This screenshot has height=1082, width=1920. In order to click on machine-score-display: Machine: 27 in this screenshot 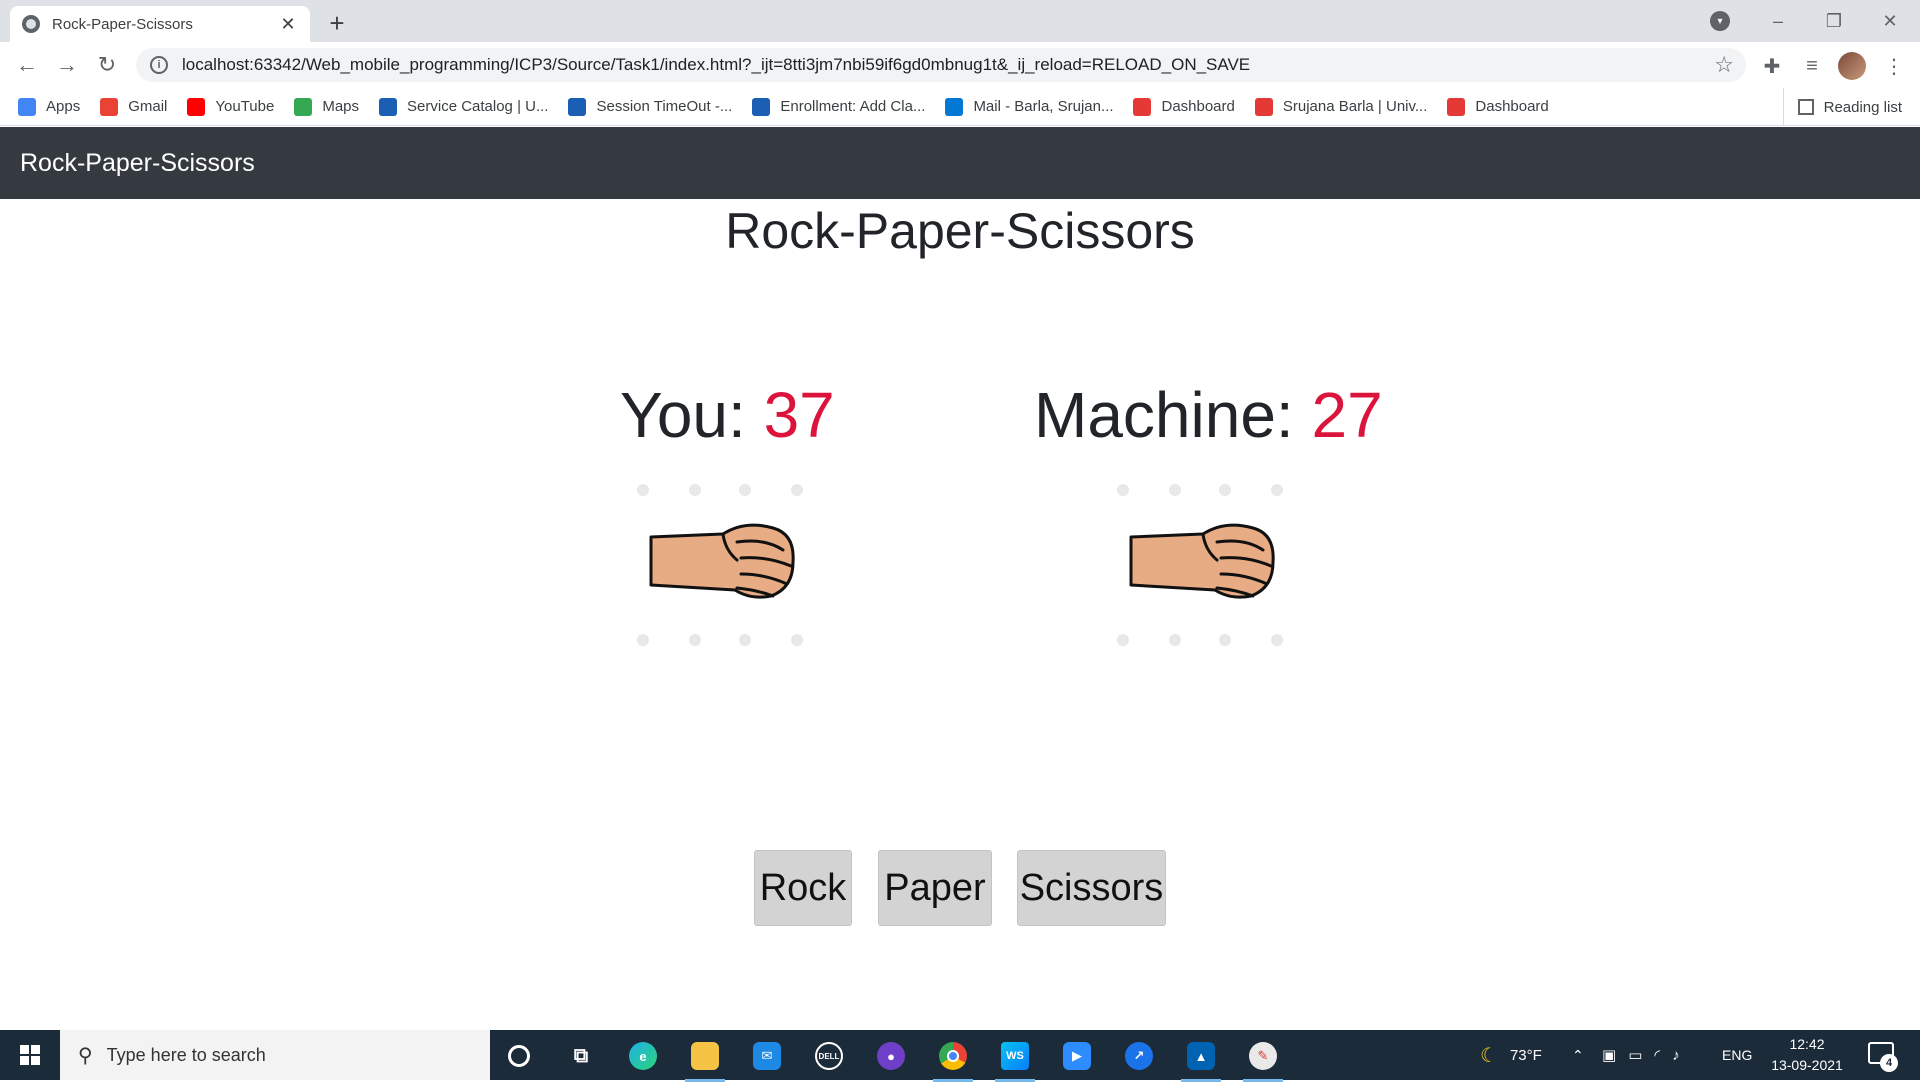, I will do `click(1208, 415)`.